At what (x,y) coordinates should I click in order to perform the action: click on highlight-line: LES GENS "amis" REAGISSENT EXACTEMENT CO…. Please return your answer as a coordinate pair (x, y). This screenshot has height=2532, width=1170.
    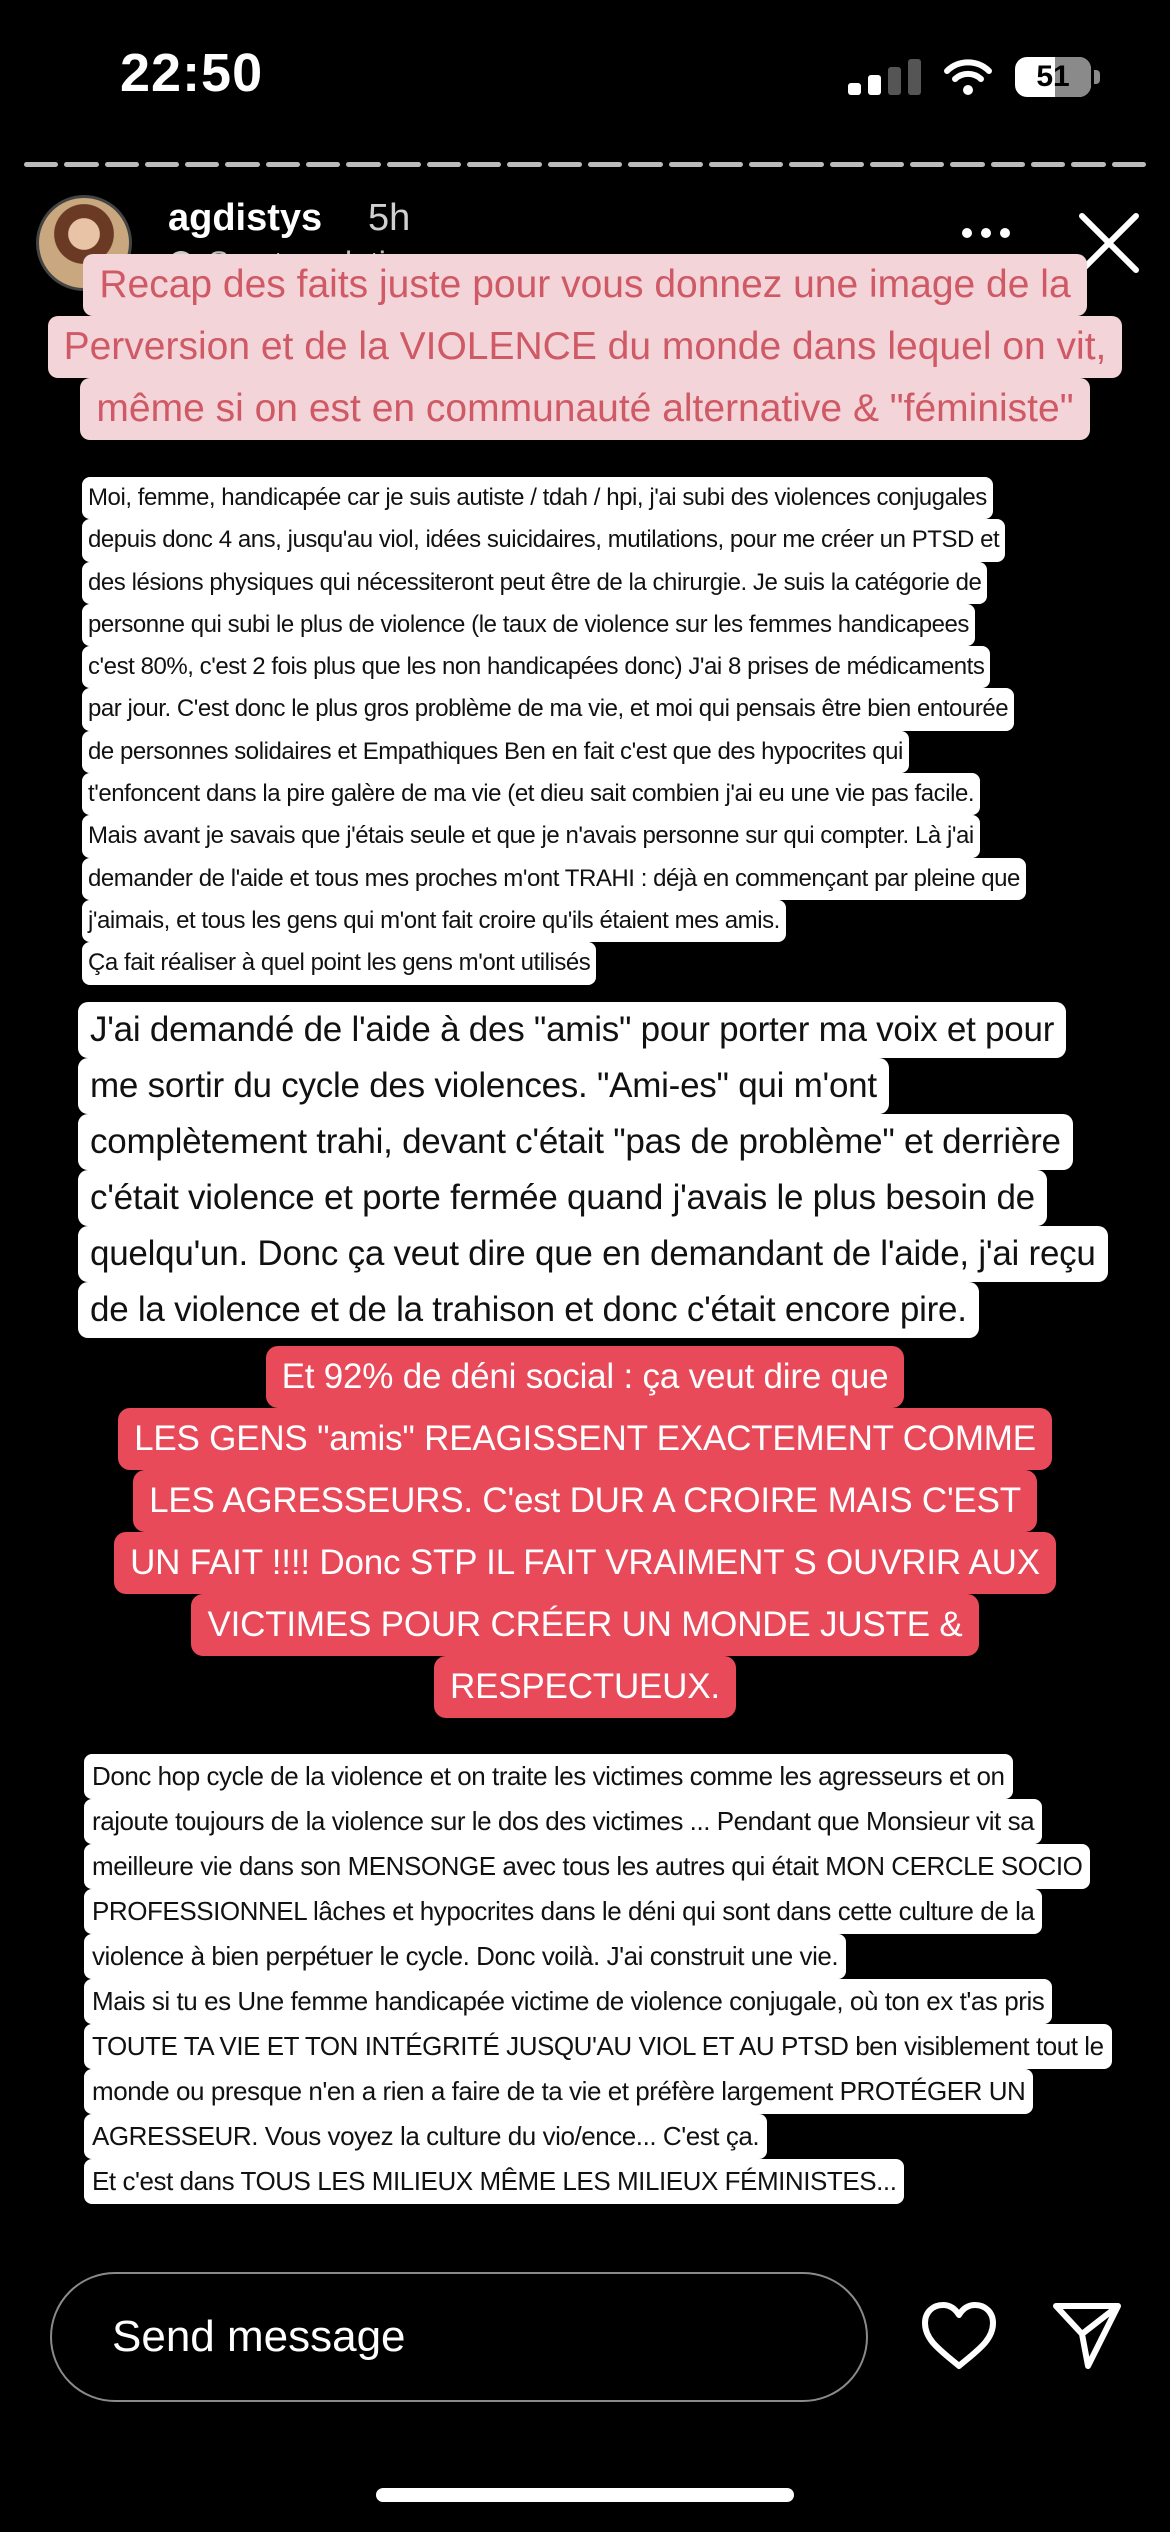
    Looking at the image, I should click on (585, 1439).